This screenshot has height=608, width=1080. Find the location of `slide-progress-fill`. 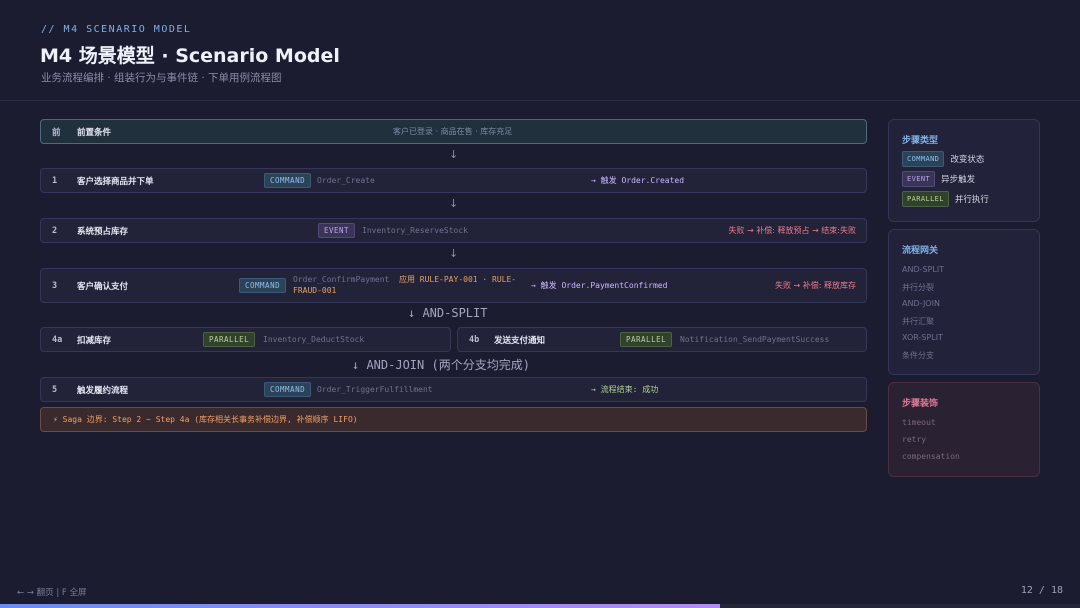

slide-progress-fill is located at coordinates (360, 606).